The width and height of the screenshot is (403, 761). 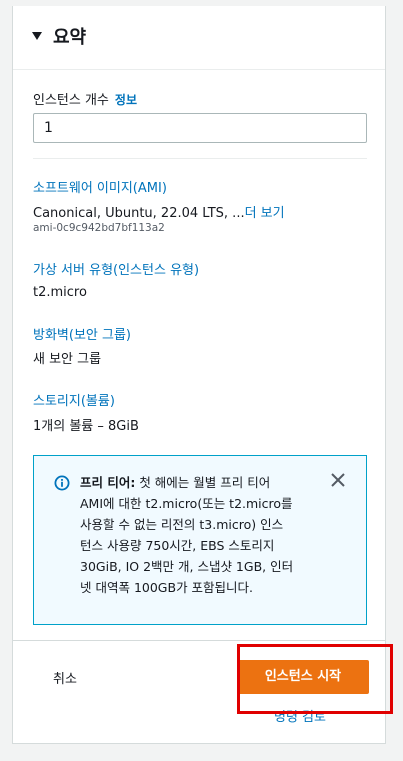 I want to click on ami-value: Canonical, Ubuntu, 22.04 LTS, ...더 보기, so click(x=159, y=211).